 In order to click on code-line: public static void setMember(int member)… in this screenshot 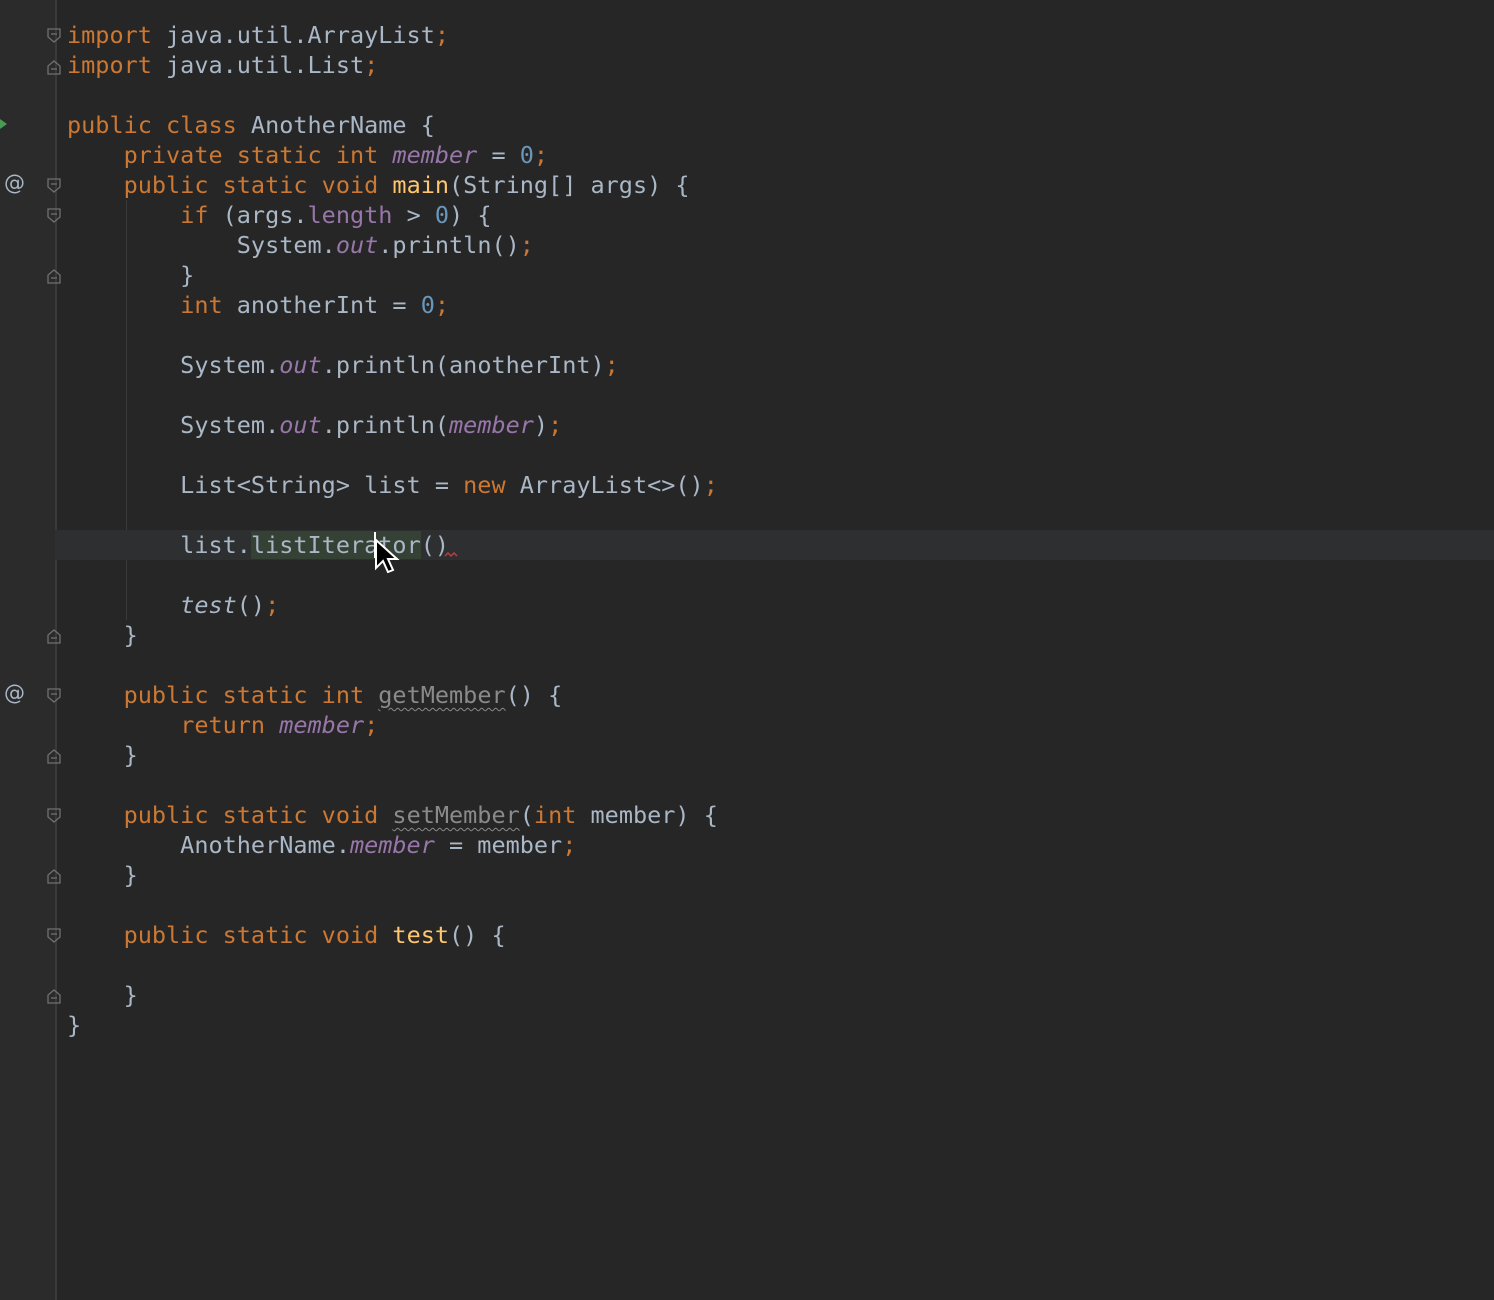, I will do `click(780, 815)`.